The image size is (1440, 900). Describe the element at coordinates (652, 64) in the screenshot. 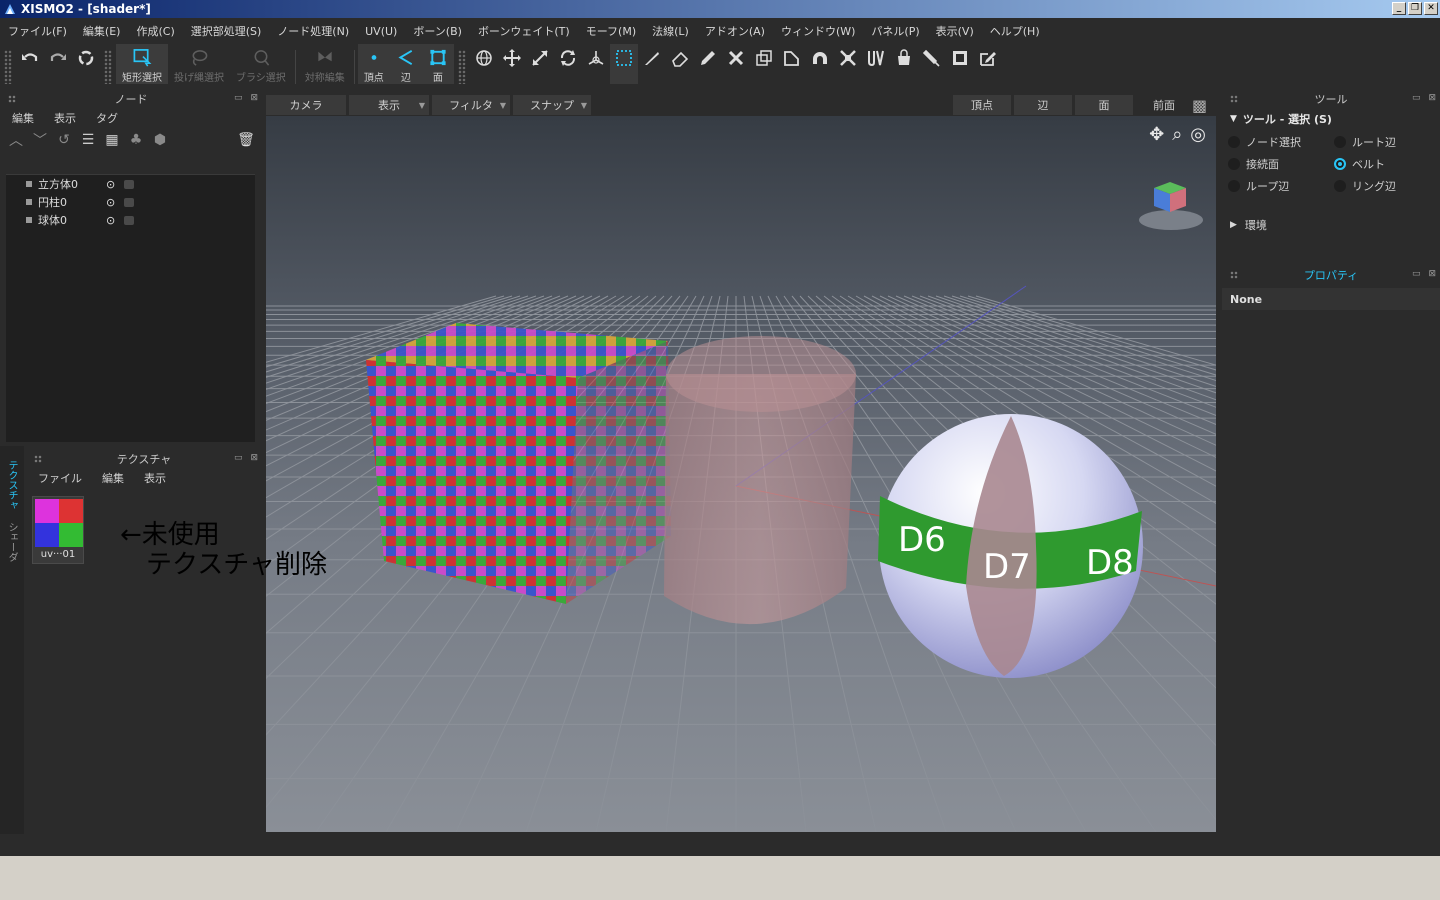

I see `knife-button` at that location.